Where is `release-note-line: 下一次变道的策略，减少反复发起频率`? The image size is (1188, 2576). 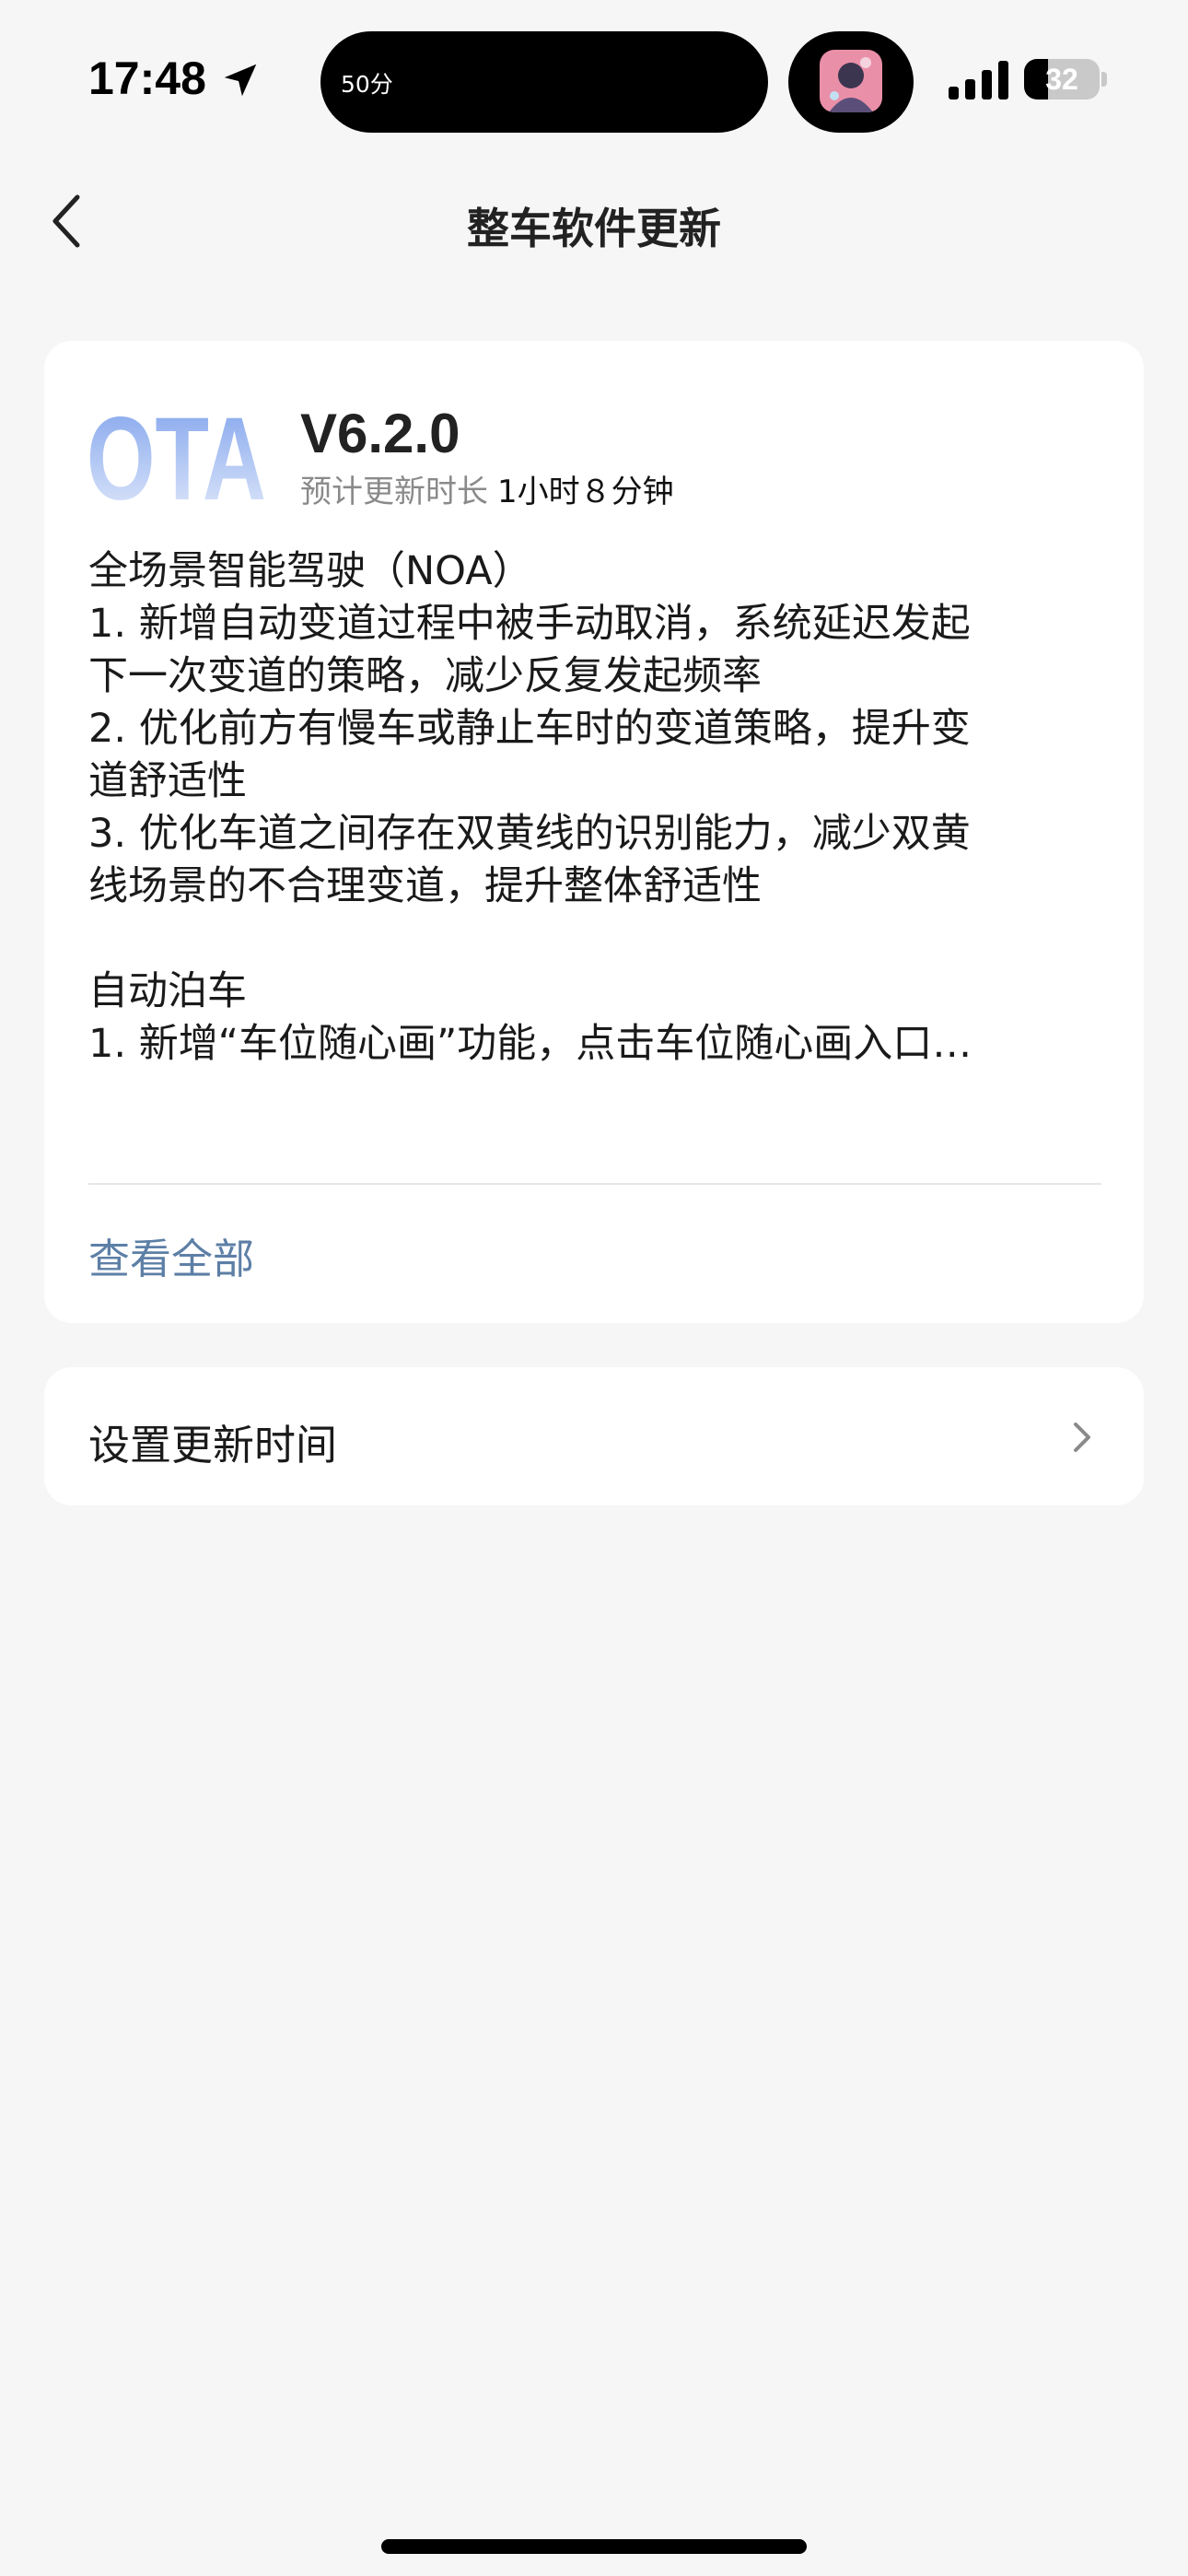
release-note-line: 下一次变道的策略，减少反复发起频率 is located at coordinates (425, 676).